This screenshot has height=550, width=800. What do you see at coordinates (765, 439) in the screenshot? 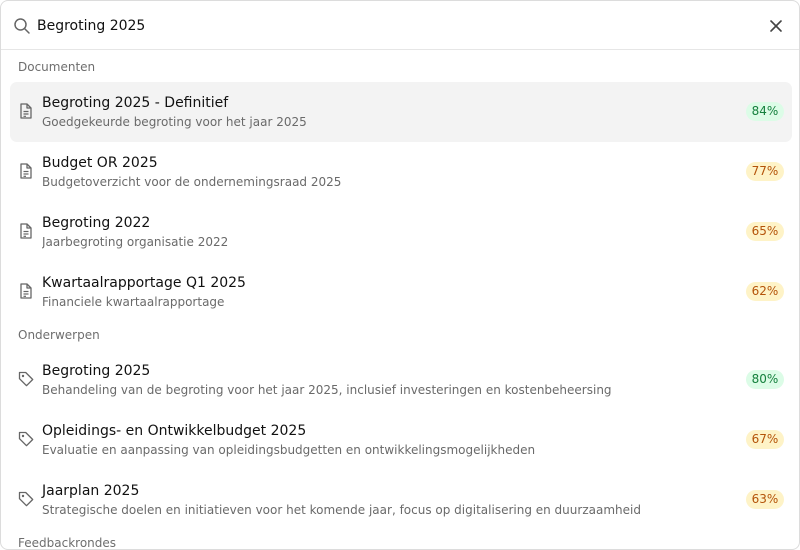
I see `relevance-badge: 67%` at bounding box center [765, 439].